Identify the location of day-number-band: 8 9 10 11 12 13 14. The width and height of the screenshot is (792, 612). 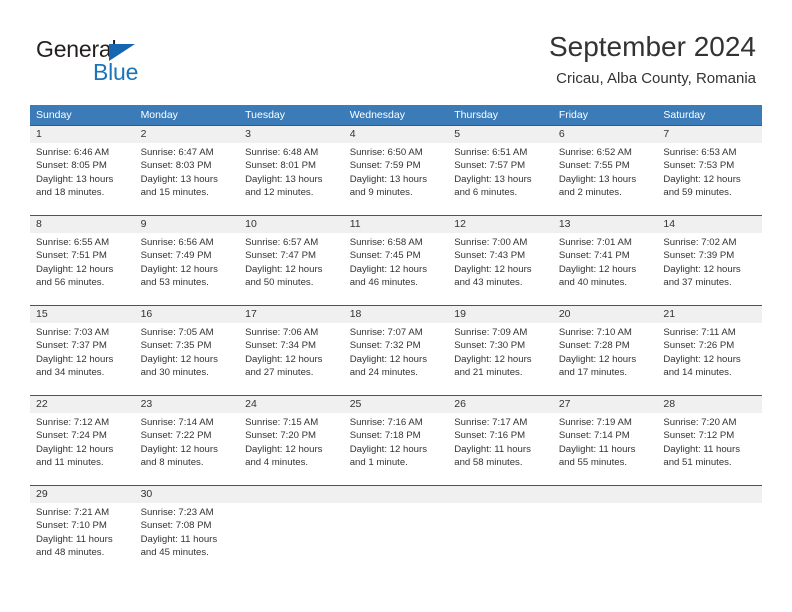
(396, 224).